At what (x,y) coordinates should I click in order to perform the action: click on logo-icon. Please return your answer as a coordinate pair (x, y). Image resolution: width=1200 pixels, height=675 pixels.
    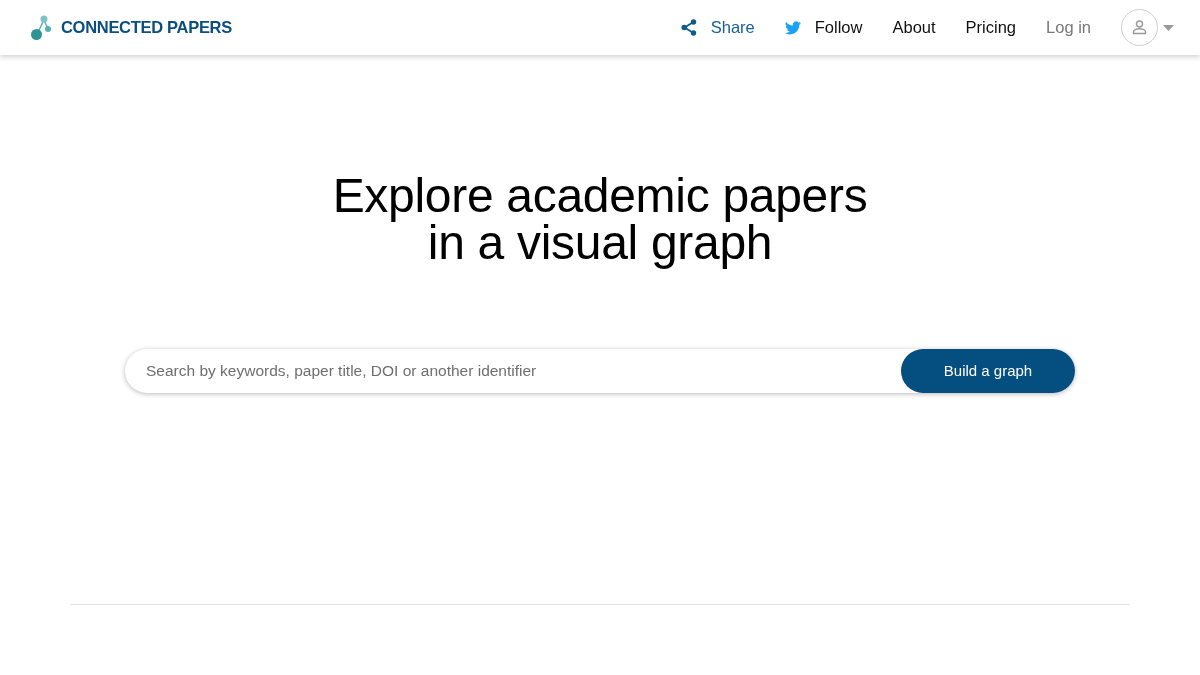
    Looking at the image, I should click on (41, 27).